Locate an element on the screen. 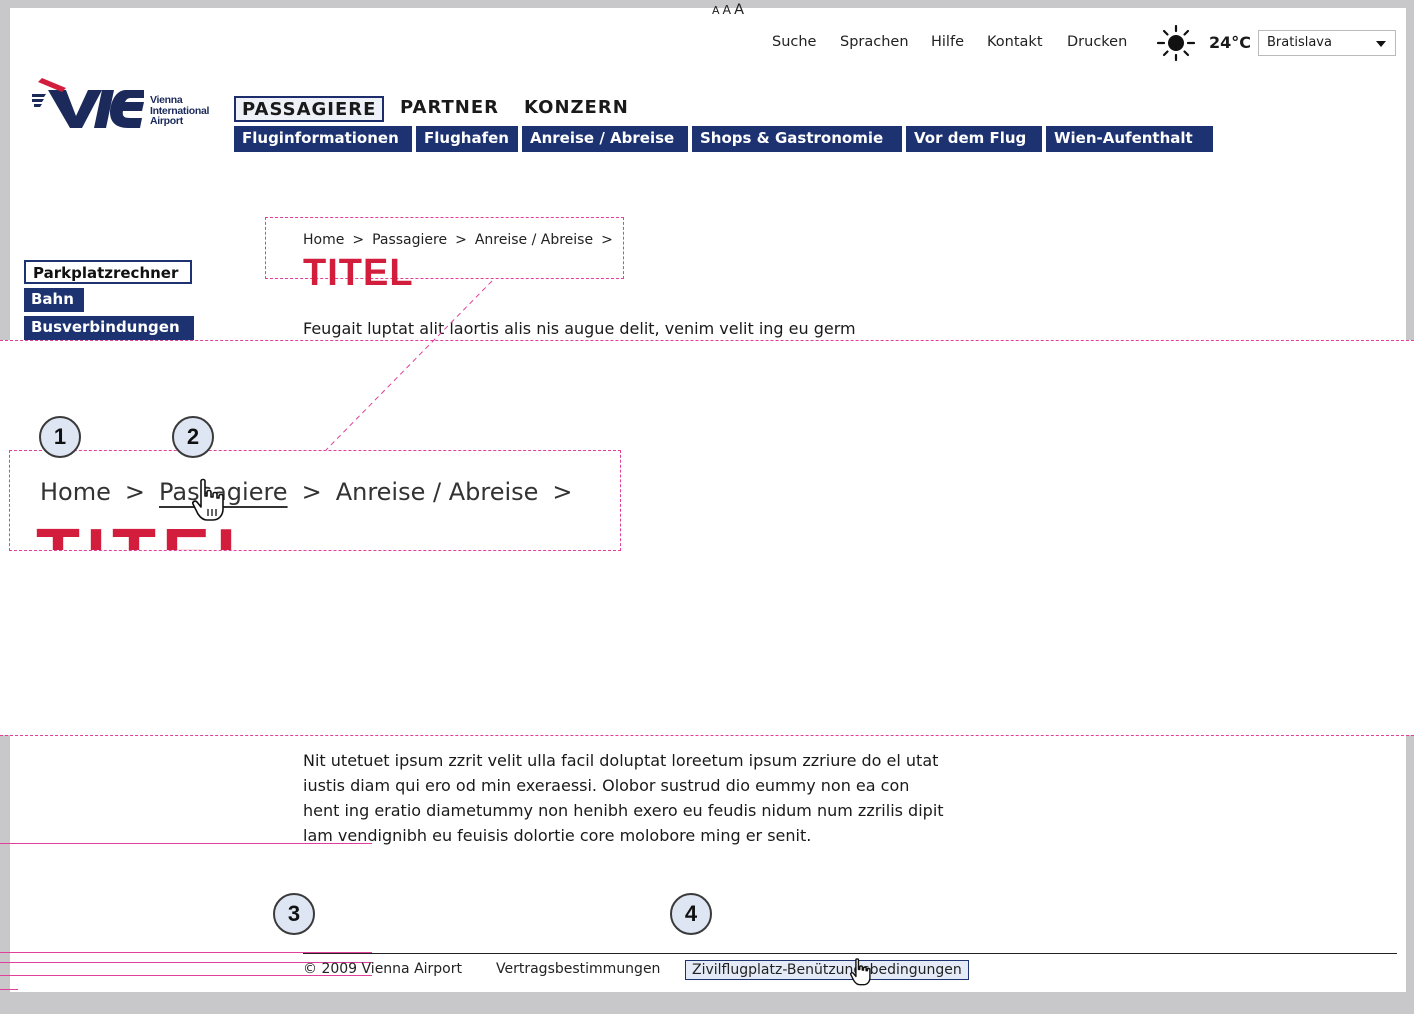 The width and height of the screenshot is (1414, 1014). breadcrumb-zoomed-home: Home is located at coordinates (75, 492).